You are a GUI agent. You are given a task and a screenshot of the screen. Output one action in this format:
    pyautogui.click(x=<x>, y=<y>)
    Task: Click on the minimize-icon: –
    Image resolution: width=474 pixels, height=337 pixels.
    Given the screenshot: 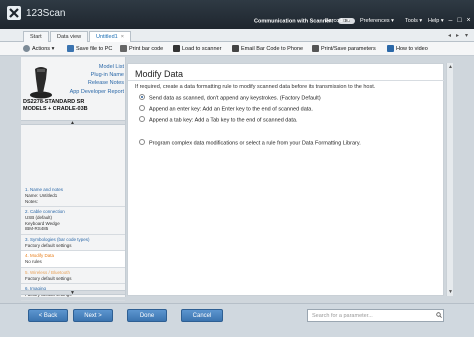 What is the action you would take?
    pyautogui.click(x=450, y=20)
    